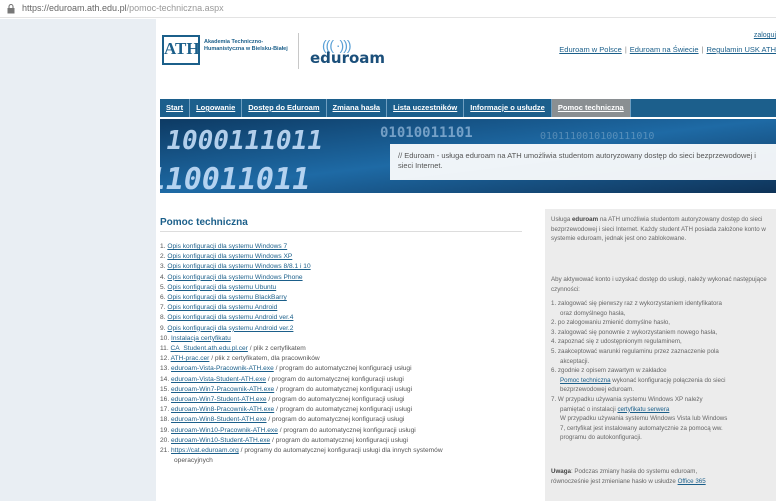 The height and width of the screenshot is (501, 776). Describe the element at coordinates (585, 380) in the screenshot. I see `pomoc-techniczna-link: Pomoc techniczna` at that location.